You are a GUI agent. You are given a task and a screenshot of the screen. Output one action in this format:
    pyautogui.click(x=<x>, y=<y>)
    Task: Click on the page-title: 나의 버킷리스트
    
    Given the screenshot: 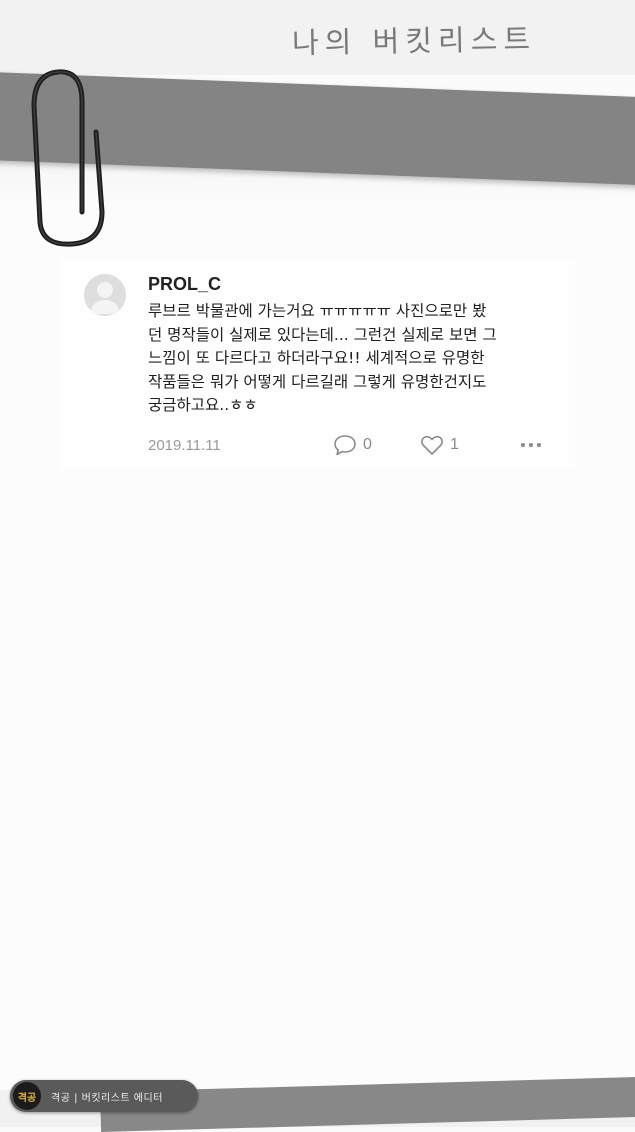 What is the action you would take?
    pyautogui.click(x=414, y=41)
    